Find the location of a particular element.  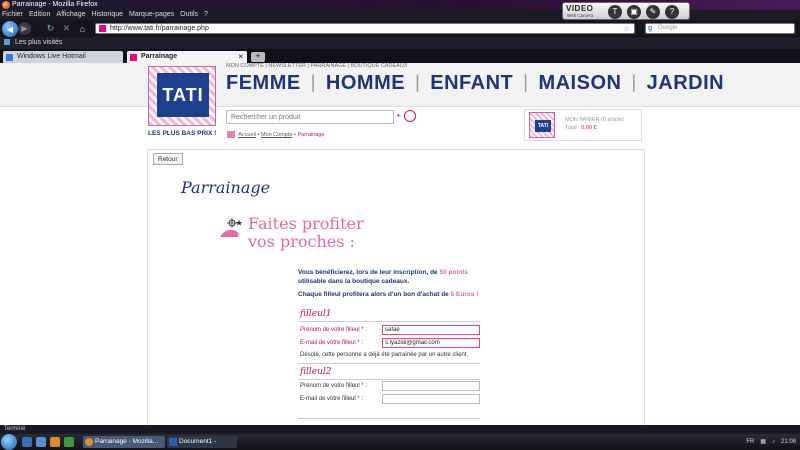

webcam-camera-icon: ▣ is located at coordinates (634, 12).